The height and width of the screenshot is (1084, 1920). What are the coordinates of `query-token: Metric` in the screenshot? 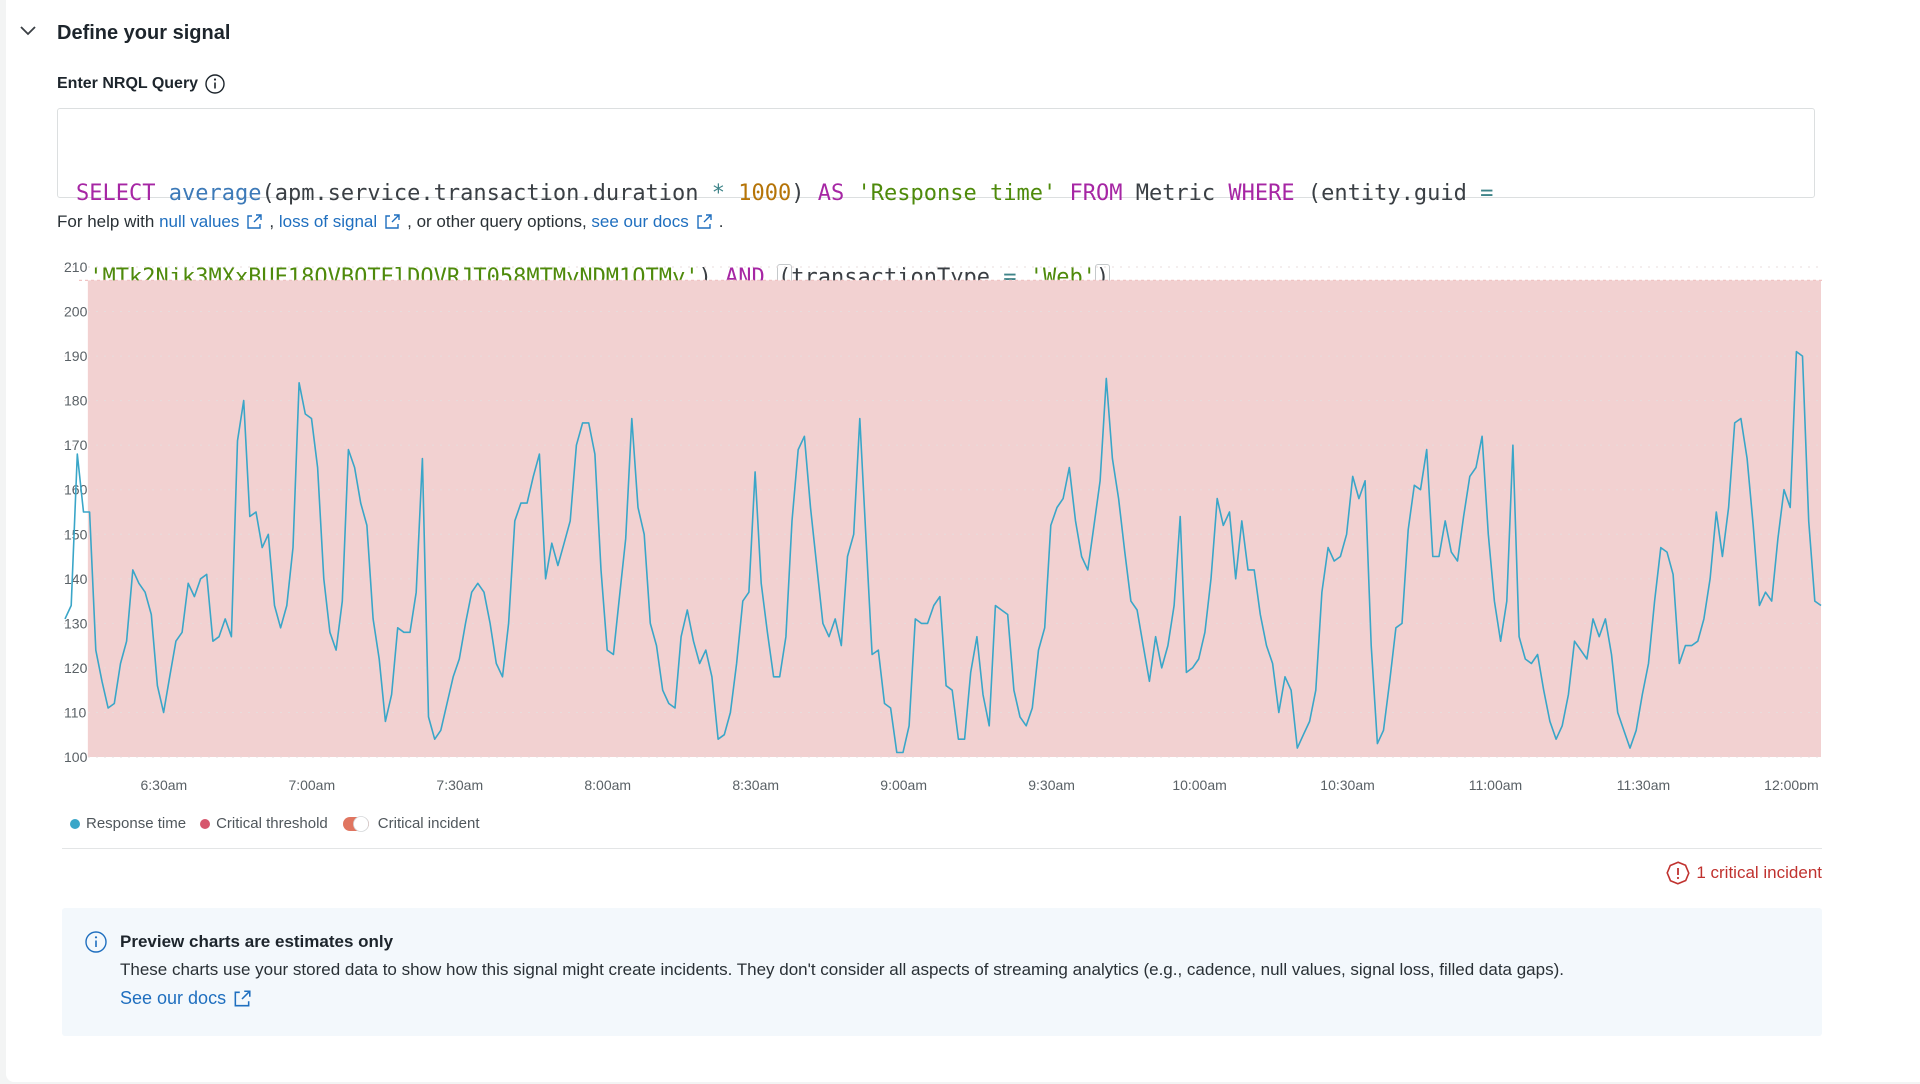 It's located at (1175, 193).